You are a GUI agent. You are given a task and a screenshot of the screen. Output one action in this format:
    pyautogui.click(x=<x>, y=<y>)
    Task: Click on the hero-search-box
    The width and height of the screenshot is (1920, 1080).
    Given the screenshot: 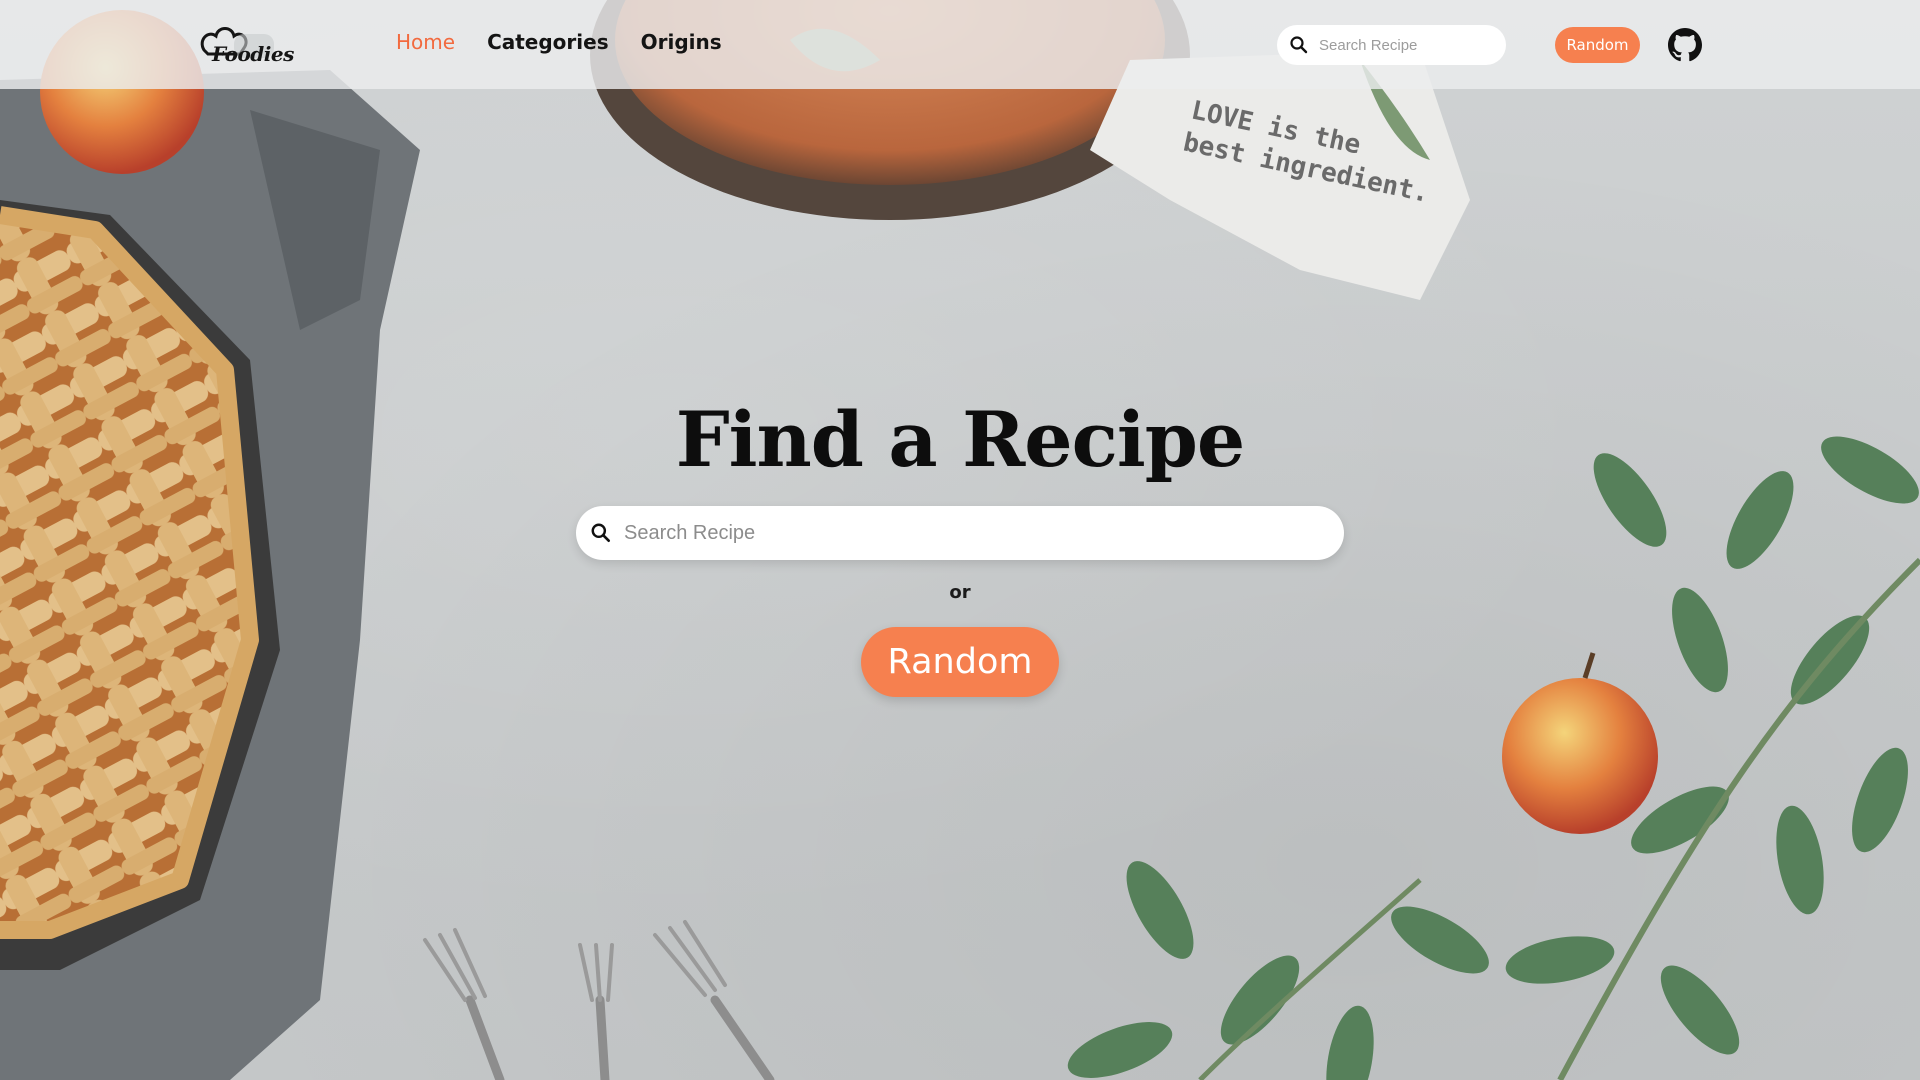 What is the action you would take?
    pyautogui.click(x=960, y=533)
    